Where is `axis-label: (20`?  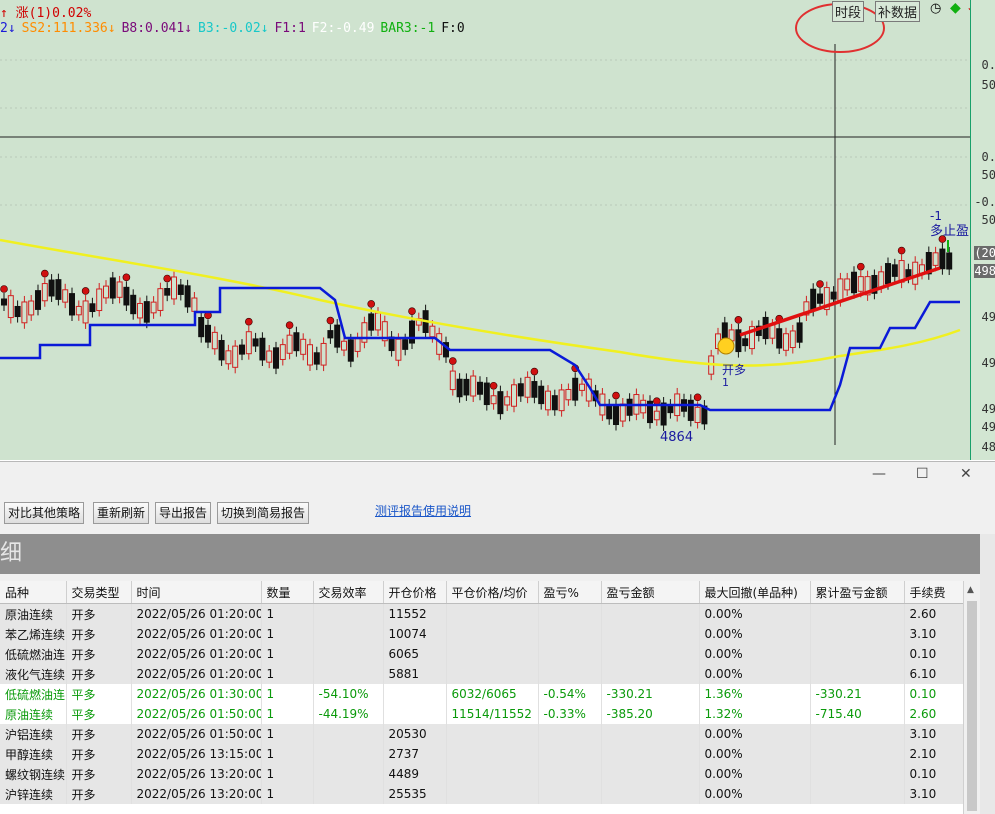
axis-label: (20 is located at coordinates (984, 253).